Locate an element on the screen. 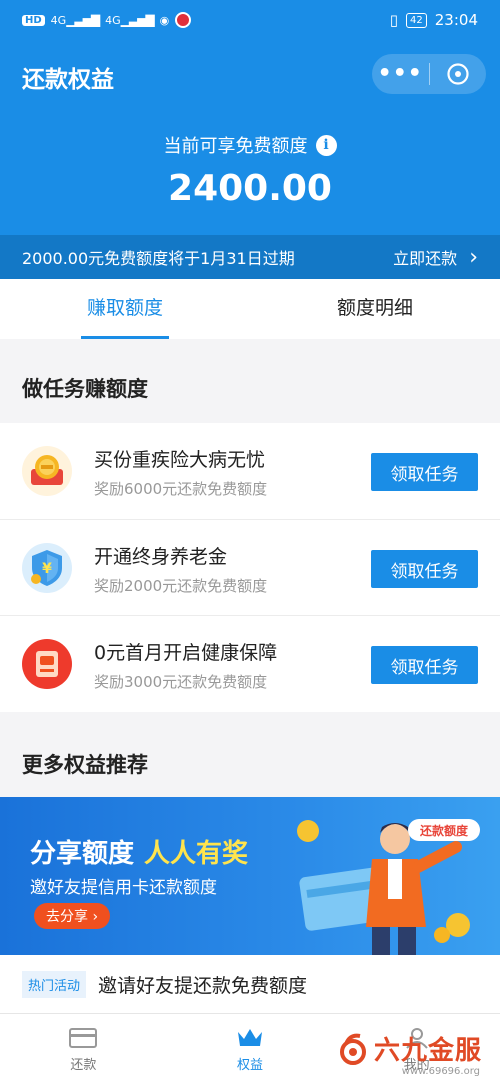 This screenshot has width=500, height=1084. status-left: HD 4G▁▃▅▇ 4G▁▃▅▇ ◉ is located at coordinates (107, 20).